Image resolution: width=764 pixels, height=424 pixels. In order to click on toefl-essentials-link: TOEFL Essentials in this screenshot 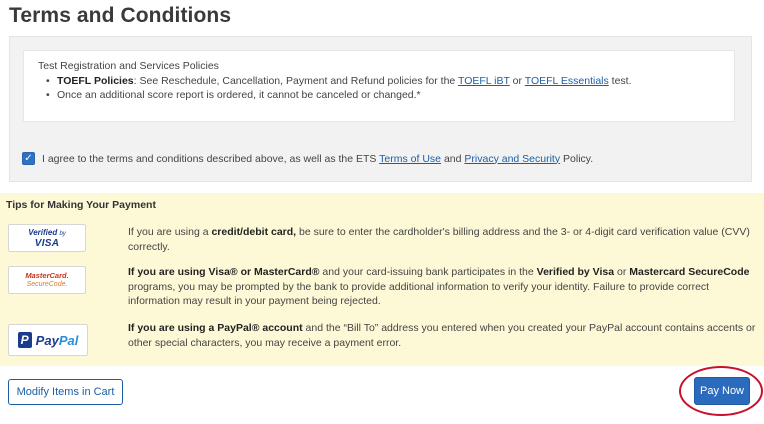, I will do `click(567, 81)`.